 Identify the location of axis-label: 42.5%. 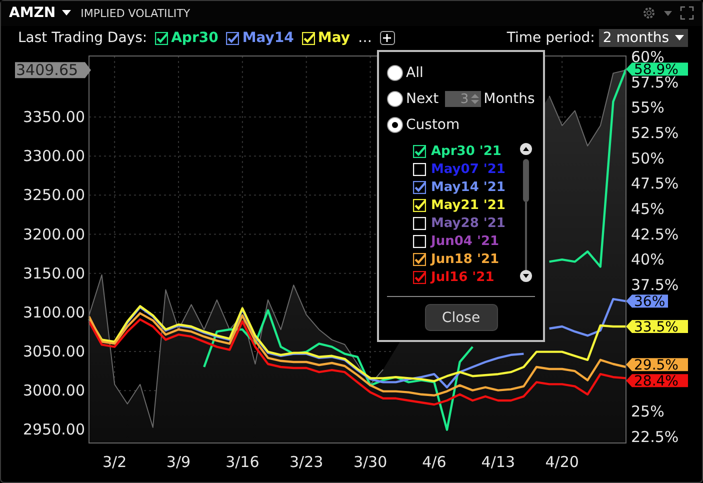
(655, 234).